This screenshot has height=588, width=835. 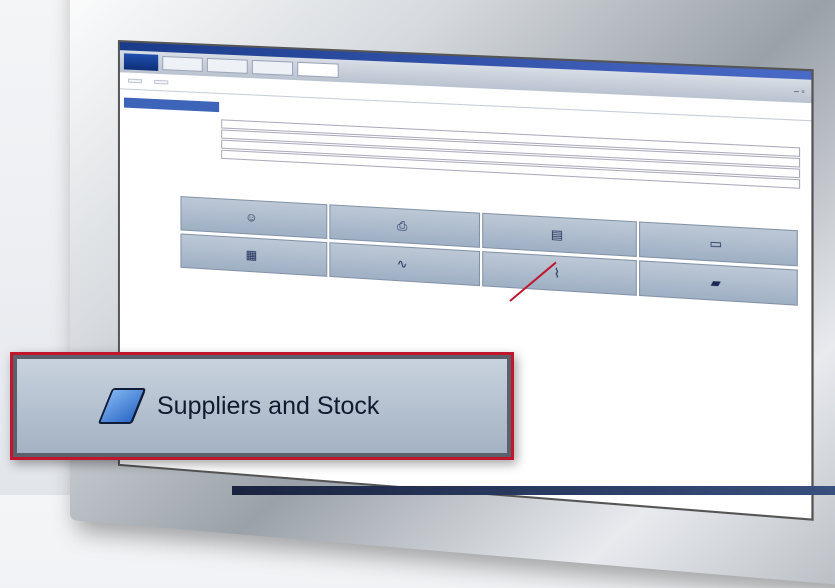 I want to click on module-button-1: ☺, so click(x=254, y=217).